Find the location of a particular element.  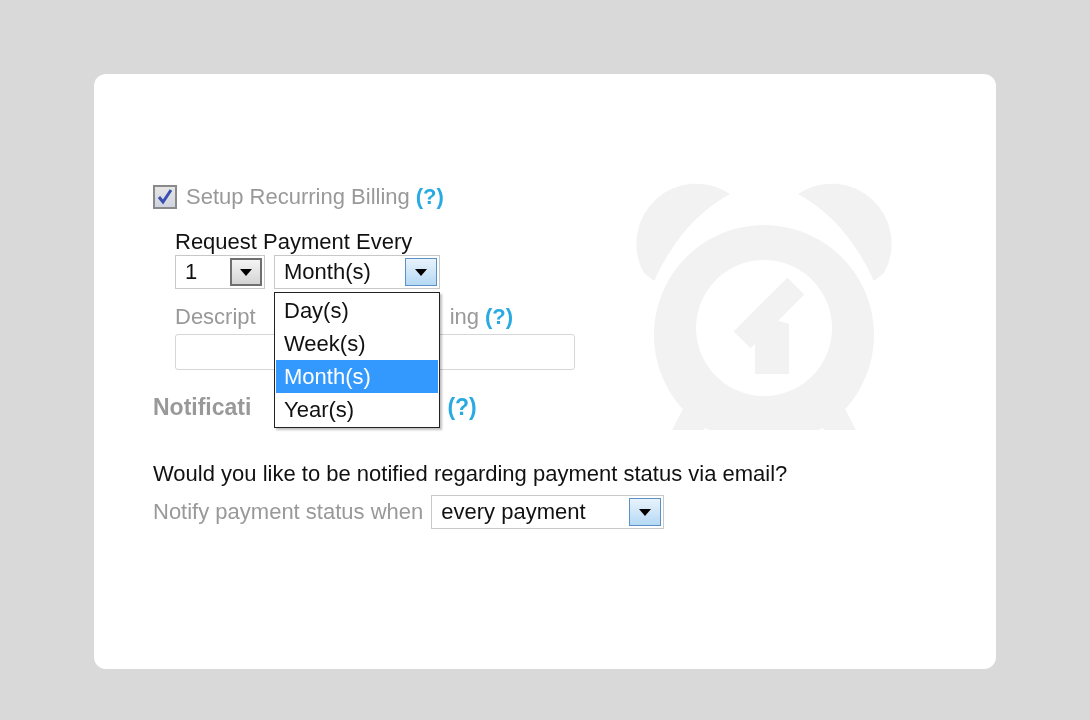

dropdown: every payment is located at coordinates (548, 512).